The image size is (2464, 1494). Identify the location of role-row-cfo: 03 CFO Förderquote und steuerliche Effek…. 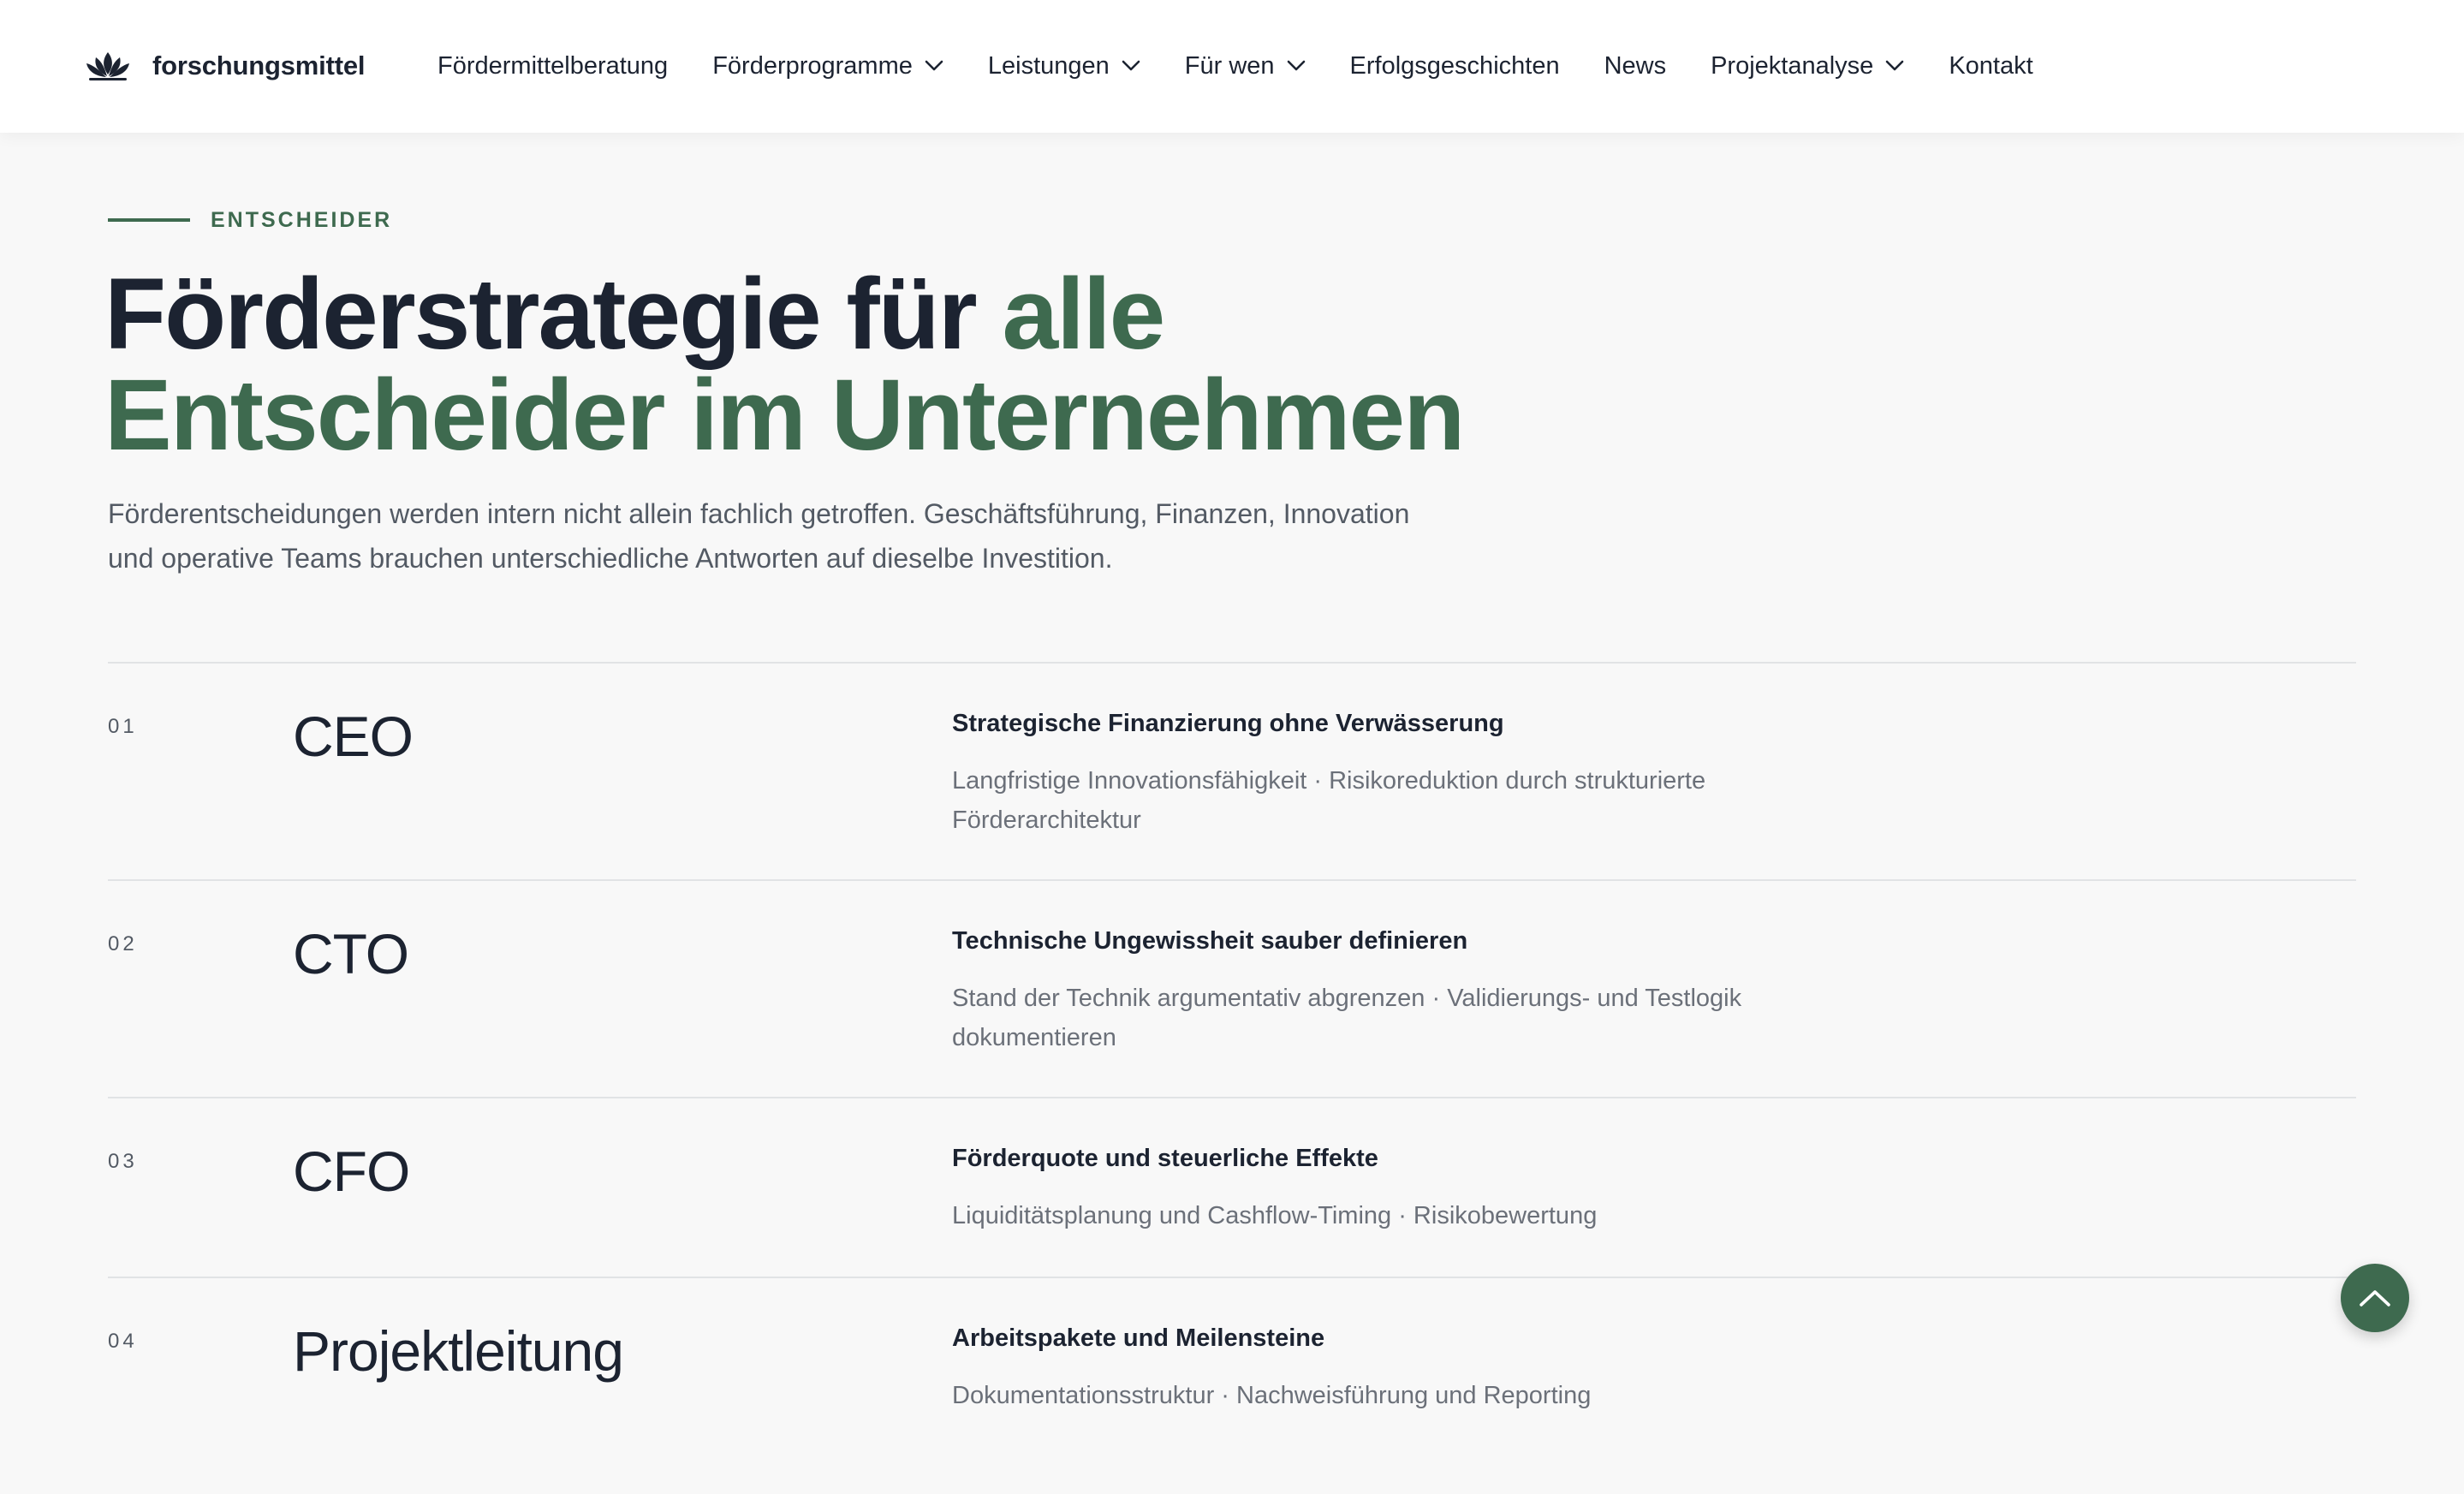
(1232, 1187).